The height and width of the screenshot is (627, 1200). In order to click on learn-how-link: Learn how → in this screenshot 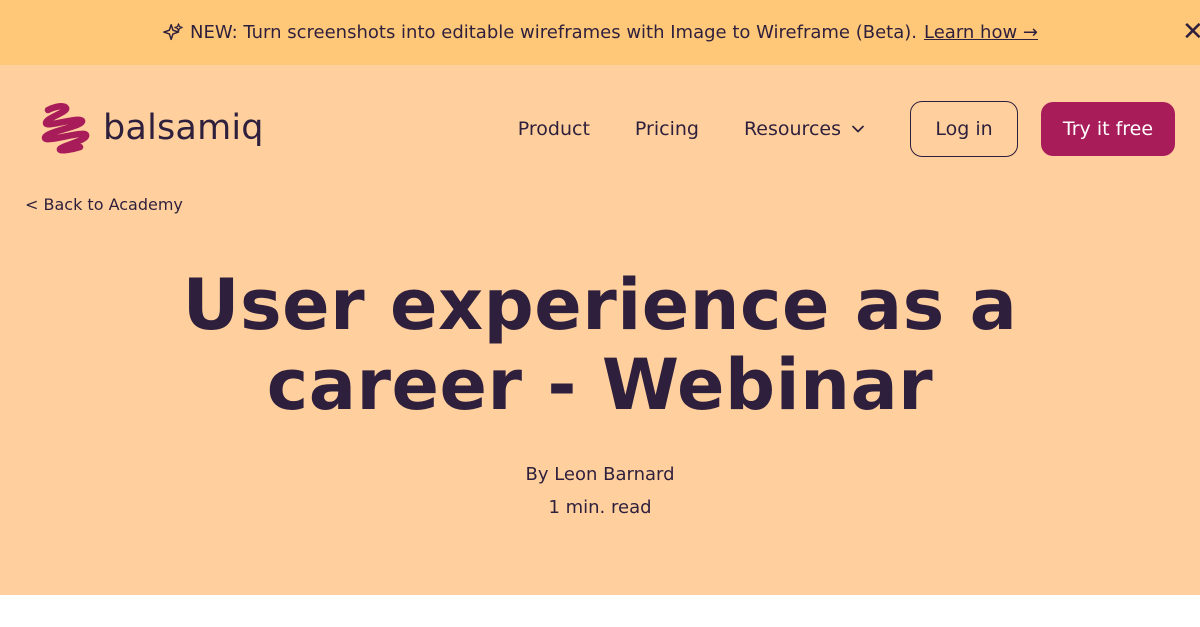, I will do `click(981, 32)`.